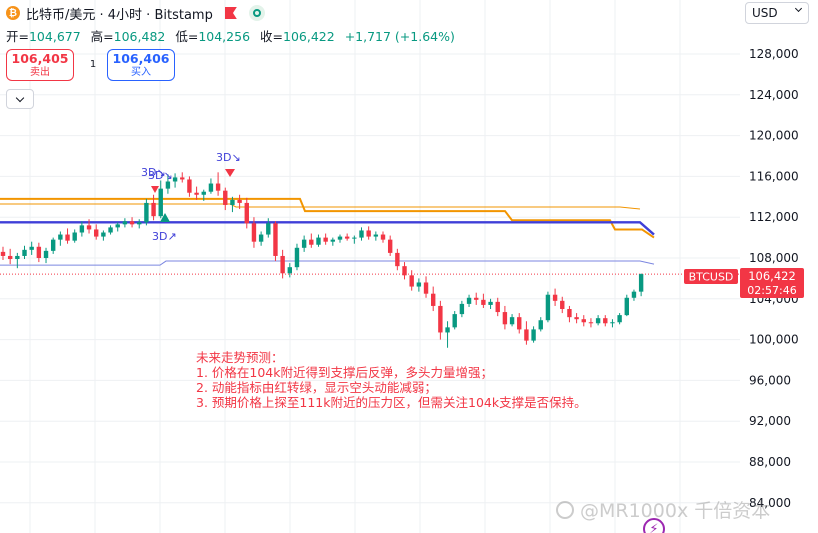 Image resolution: width=818 pixels, height=533 pixels. What do you see at coordinates (774, 176) in the screenshot?
I see `price-tick-label: 116,000` at bounding box center [774, 176].